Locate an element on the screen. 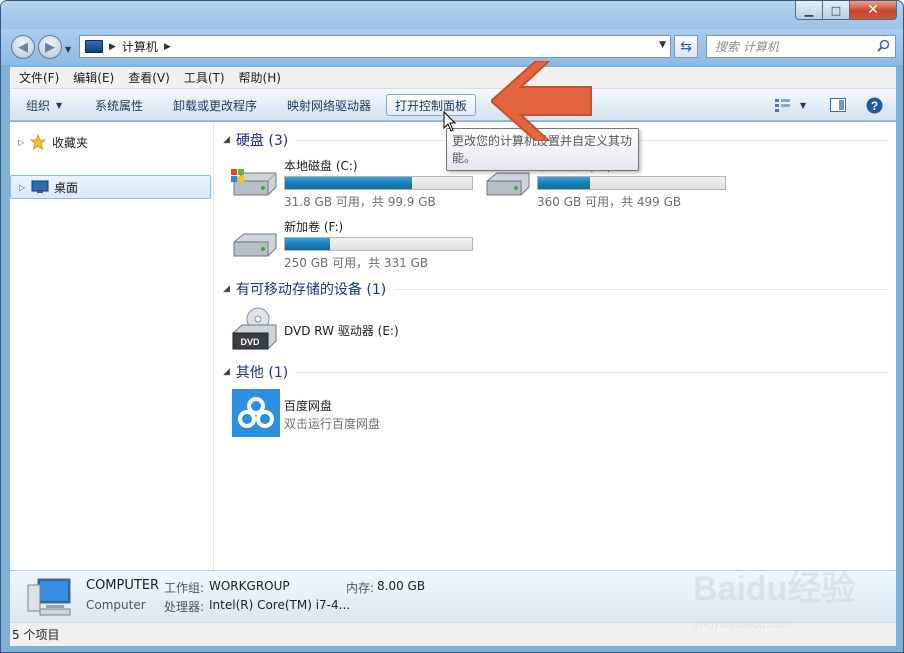 The height and width of the screenshot is (653, 904). group-header-removable: ◢ 有可移动存储的设备 (1) is located at coordinates (556, 289).